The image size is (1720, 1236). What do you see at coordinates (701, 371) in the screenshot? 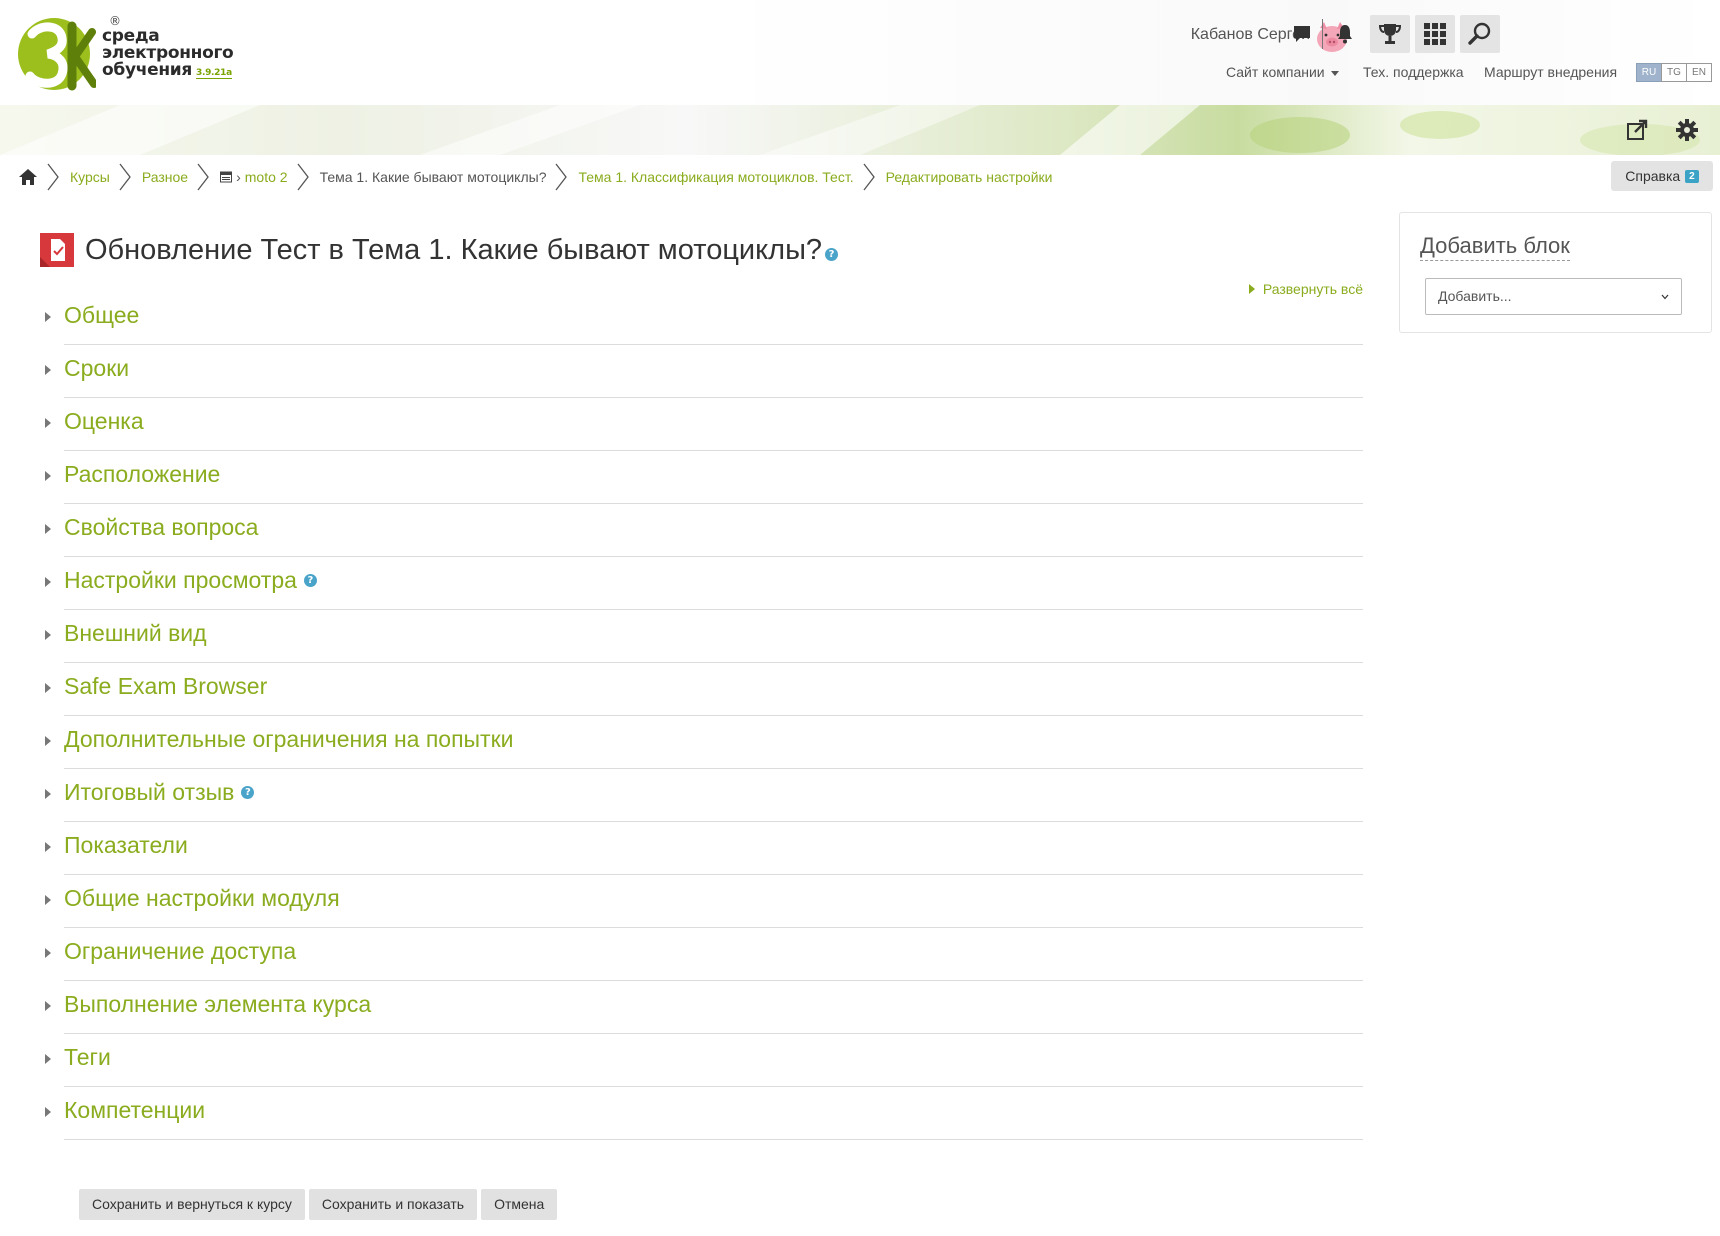
I see `section-timing: Сроки` at bounding box center [701, 371].